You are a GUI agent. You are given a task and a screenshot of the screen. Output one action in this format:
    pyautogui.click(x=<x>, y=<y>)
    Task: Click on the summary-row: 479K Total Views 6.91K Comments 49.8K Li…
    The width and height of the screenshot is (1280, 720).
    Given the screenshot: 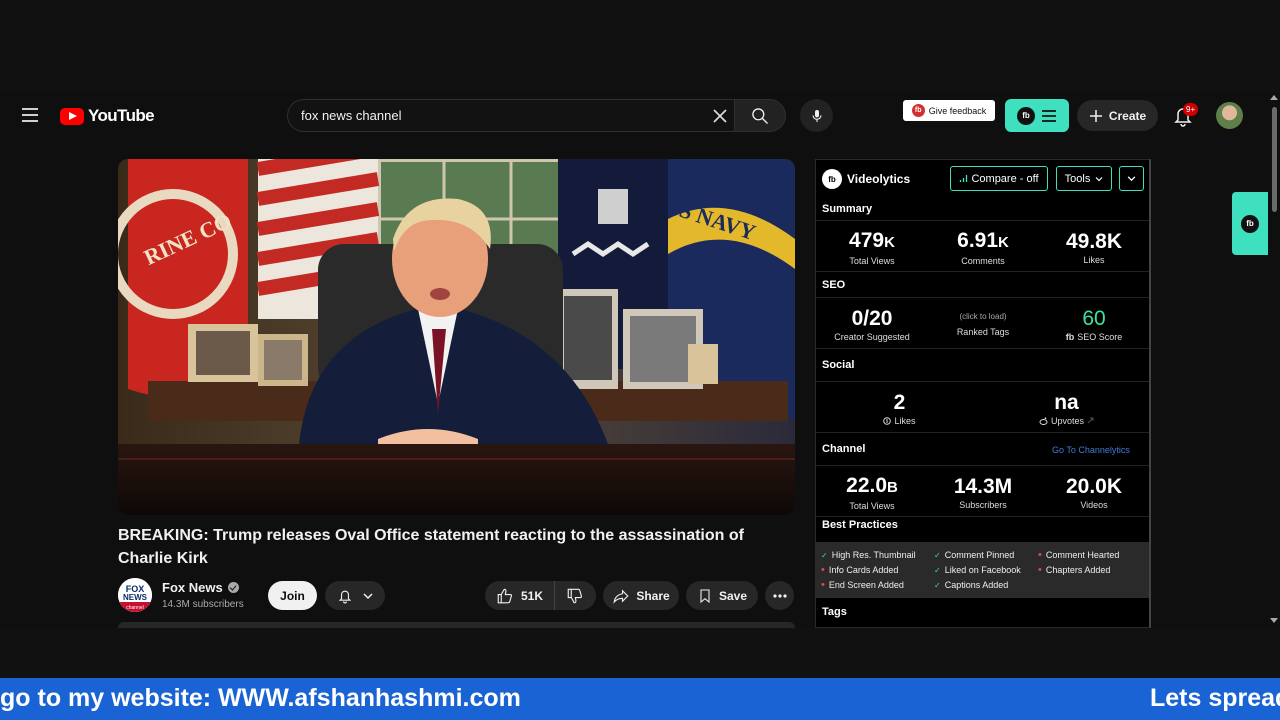 What is the action you would take?
    pyautogui.click(x=982, y=246)
    